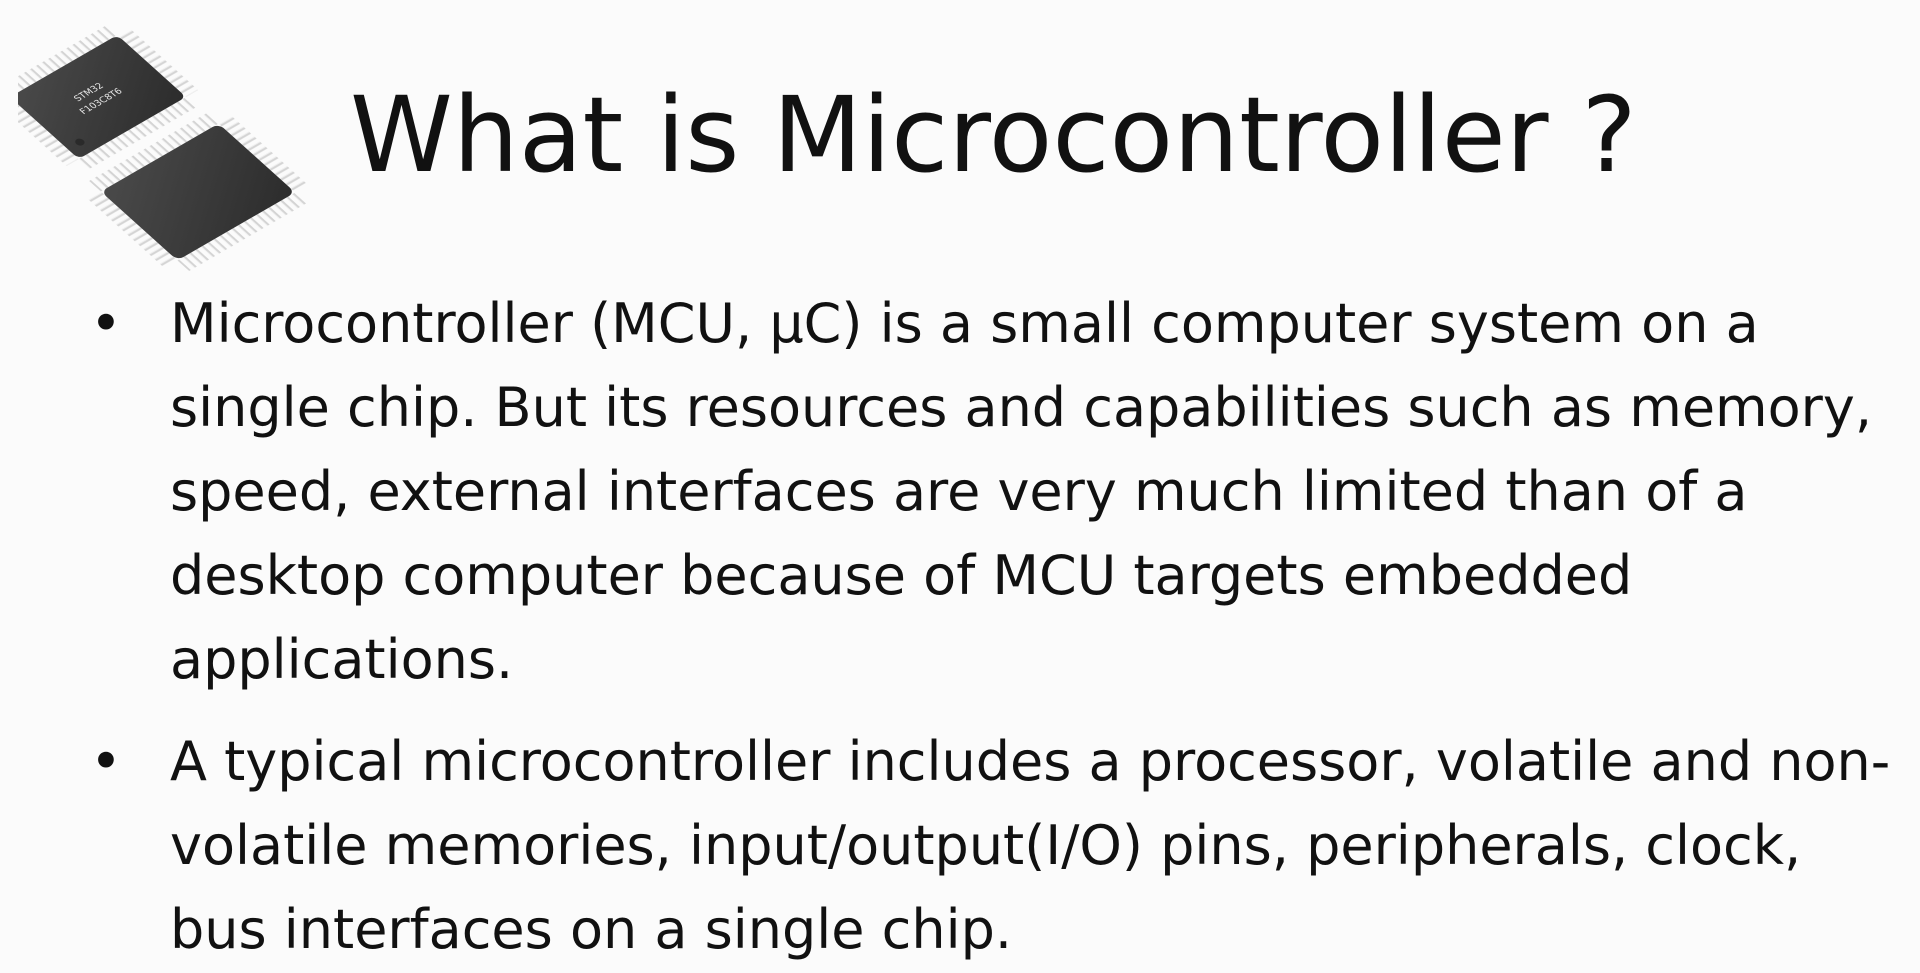  What do you see at coordinates (168, 152) in the screenshot?
I see `microcontroller-chip-icon: STM32 F103C8T6` at bounding box center [168, 152].